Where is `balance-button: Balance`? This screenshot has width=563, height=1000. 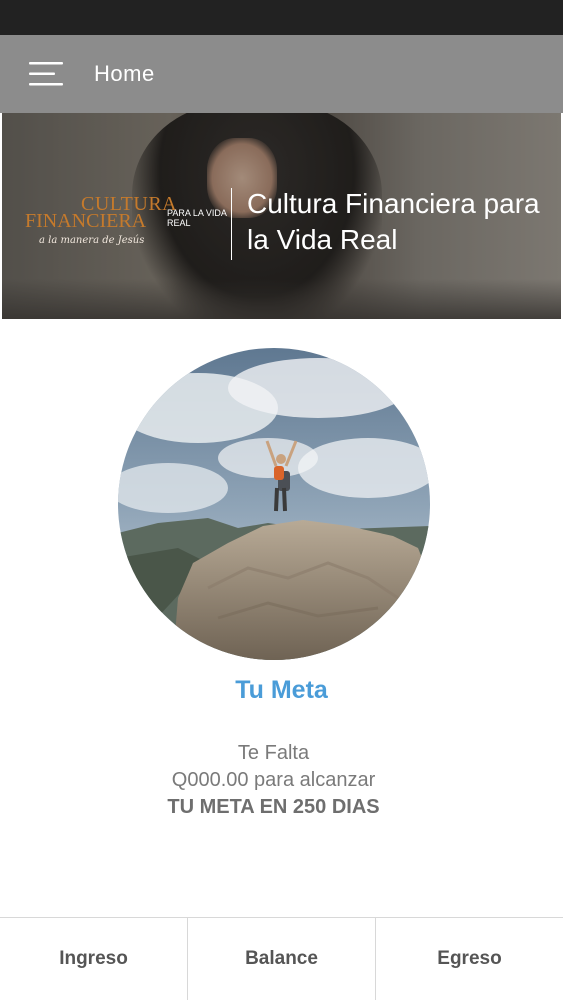
balance-button: Balance is located at coordinates (281, 959).